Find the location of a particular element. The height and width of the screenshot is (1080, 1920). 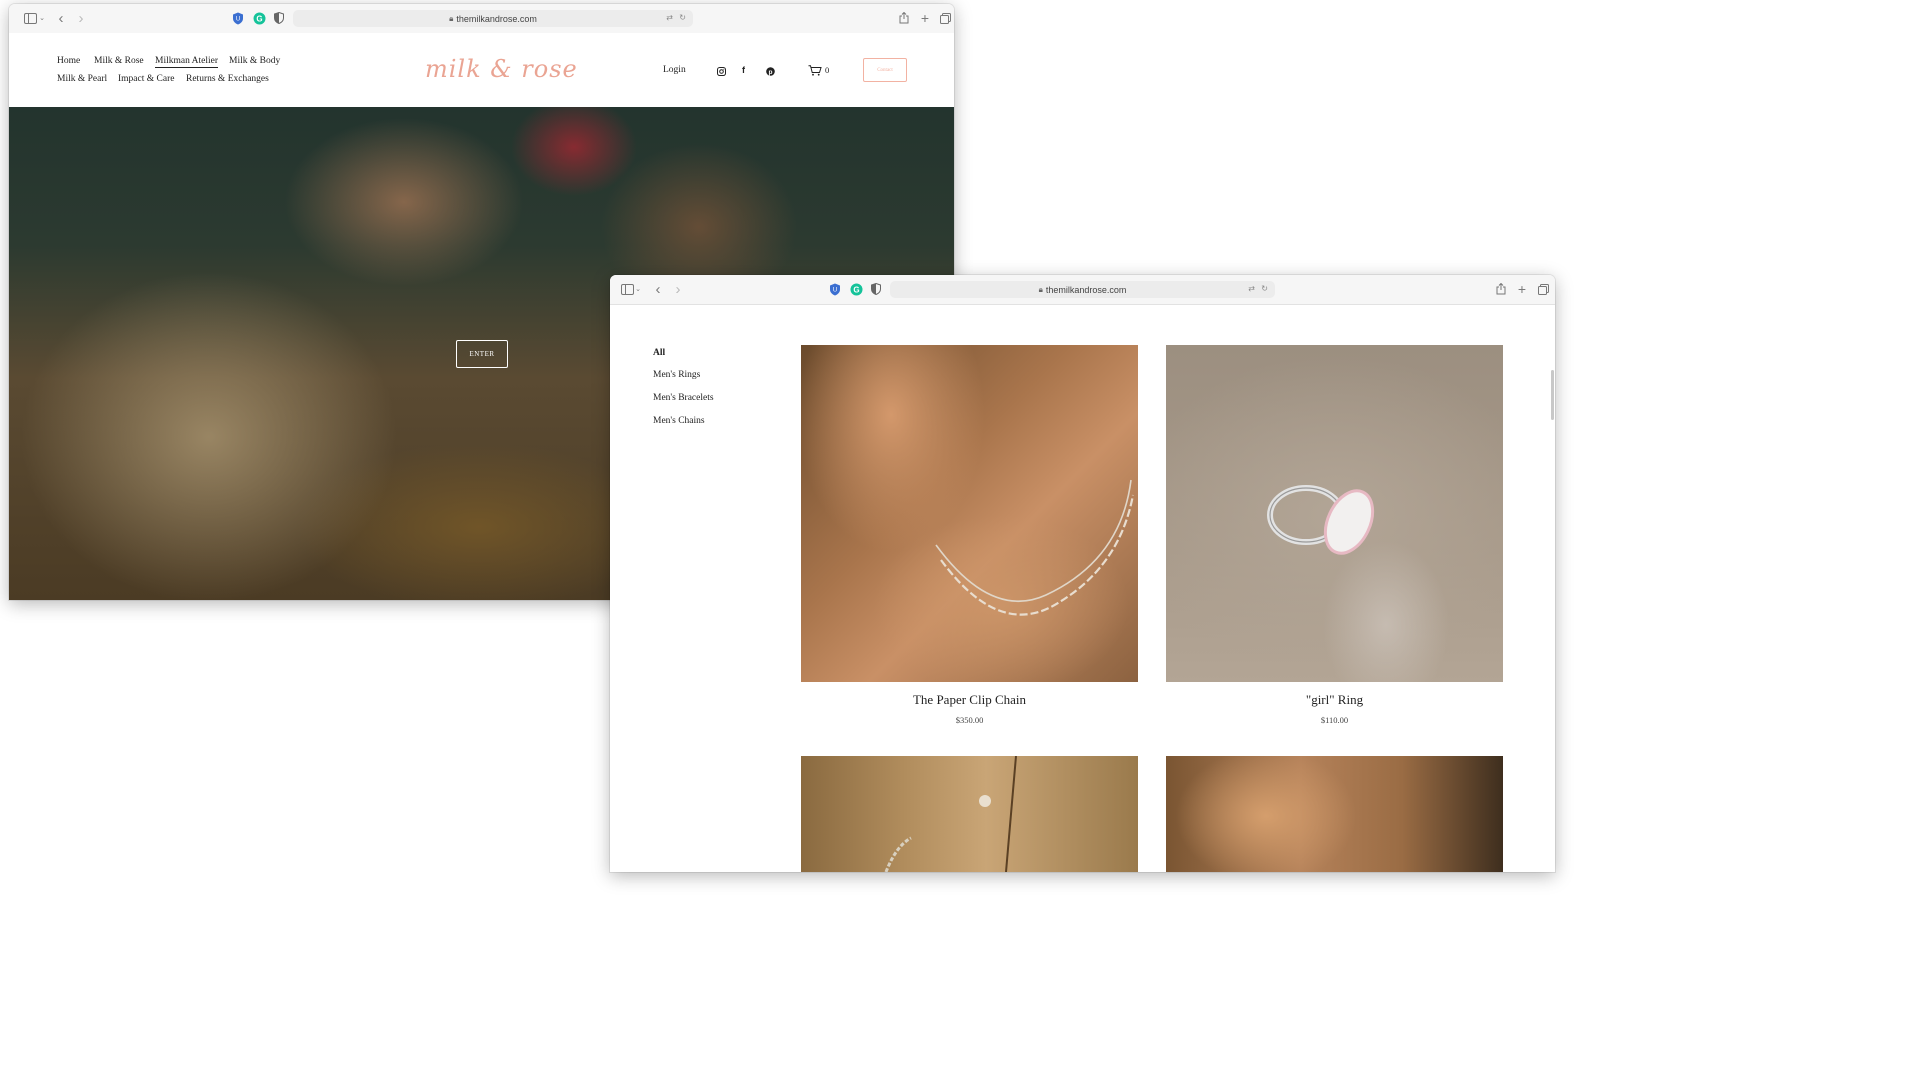

sidebar-toggle-icon is located at coordinates (30, 18).